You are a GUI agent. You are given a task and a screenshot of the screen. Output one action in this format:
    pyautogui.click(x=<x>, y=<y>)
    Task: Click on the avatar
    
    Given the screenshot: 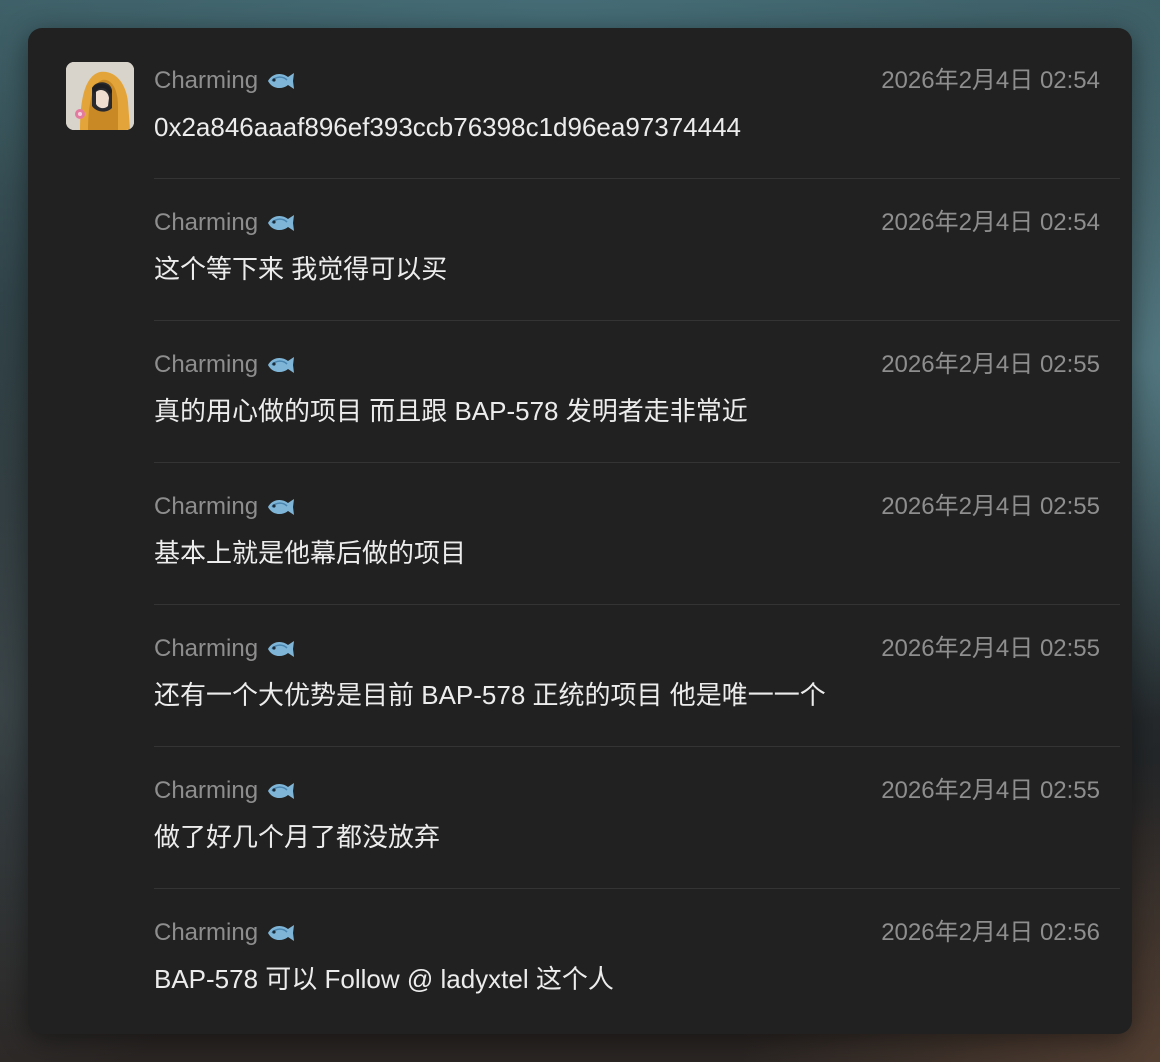 What is the action you would take?
    pyautogui.click(x=100, y=96)
    